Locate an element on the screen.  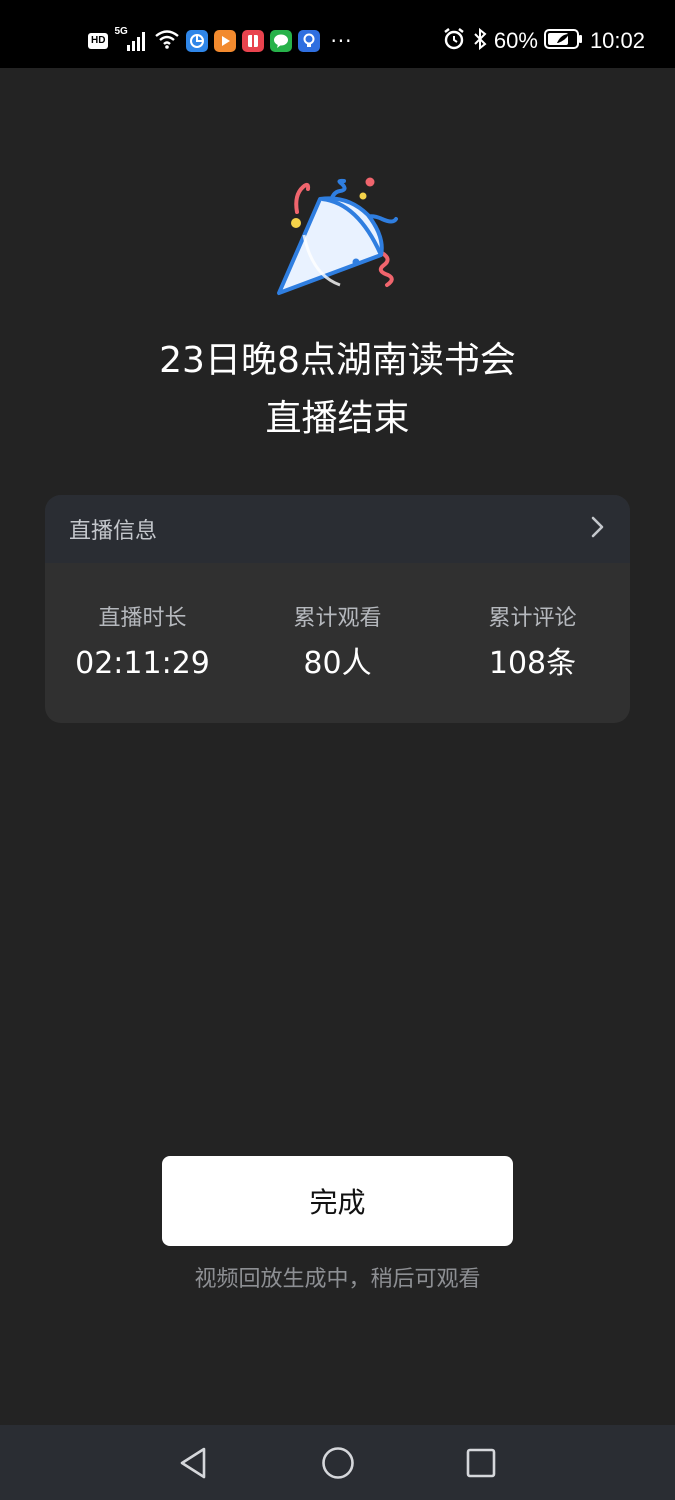
bluetooth-icon is located at coordinates (480, 41).